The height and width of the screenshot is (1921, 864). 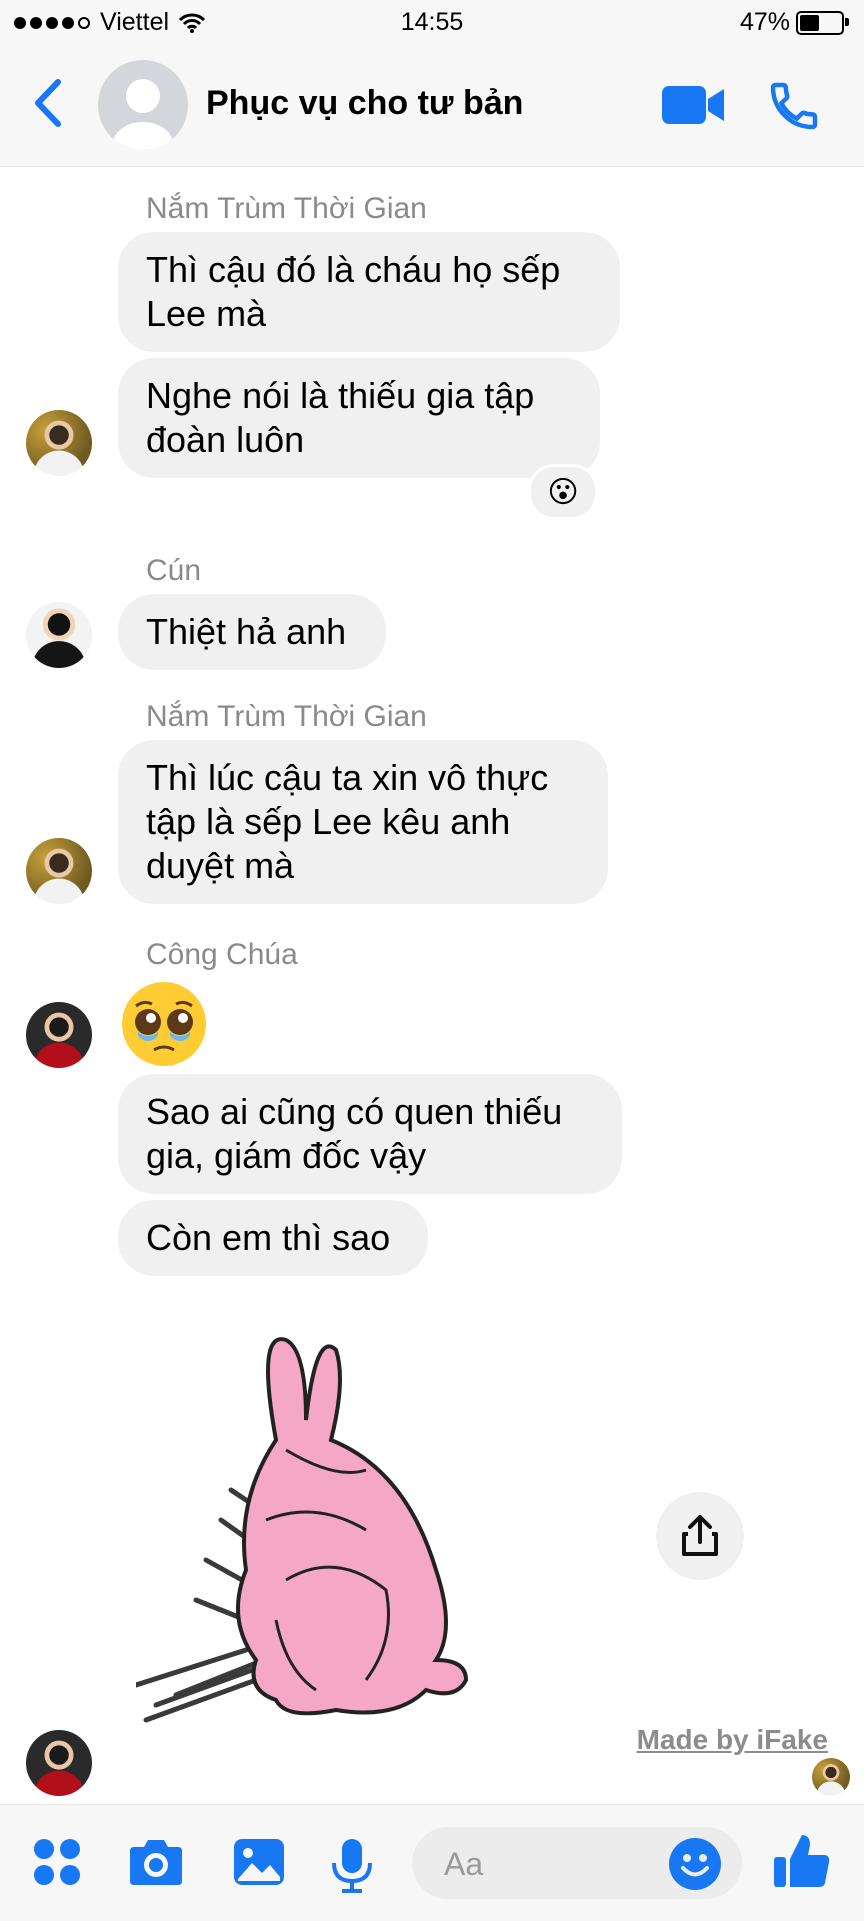 What do you see at coordinates (822, 22) in the screenshot?
I see `battery-icon` at bounding box center [822, 22].